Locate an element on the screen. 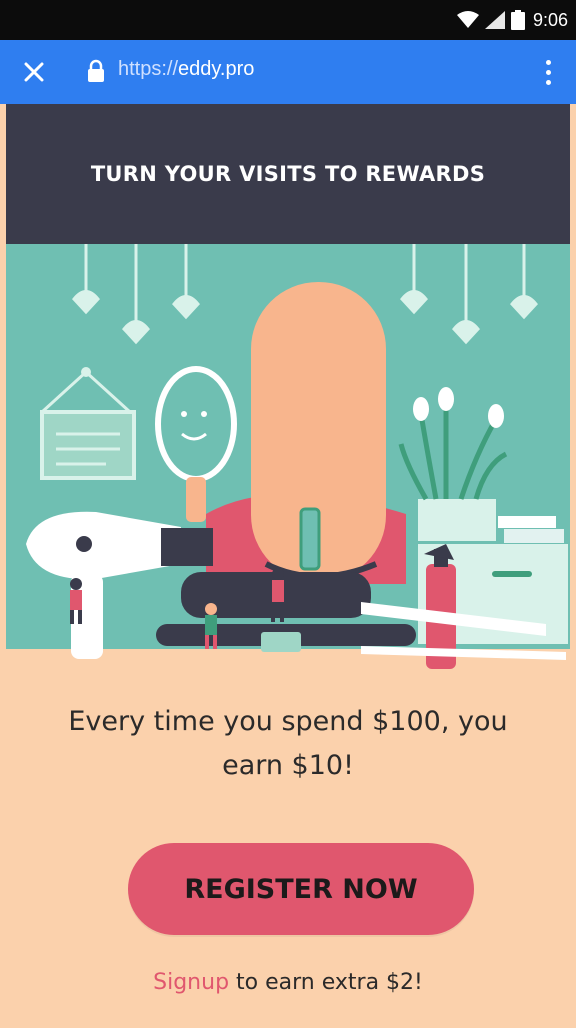 The height and width of the screenshot is (1028, 576). banner-title: TURN YOUR VISITS TO REWARDS is located at coordinates (288, 174).